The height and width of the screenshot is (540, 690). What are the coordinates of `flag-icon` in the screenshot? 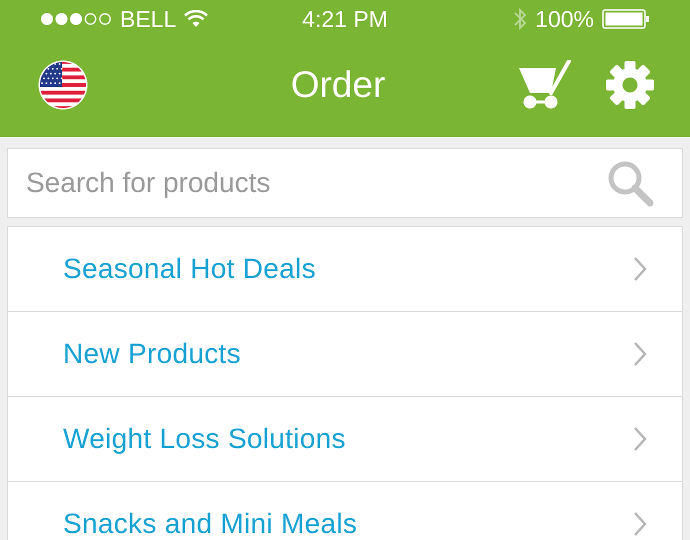 It's located at (63, 85).